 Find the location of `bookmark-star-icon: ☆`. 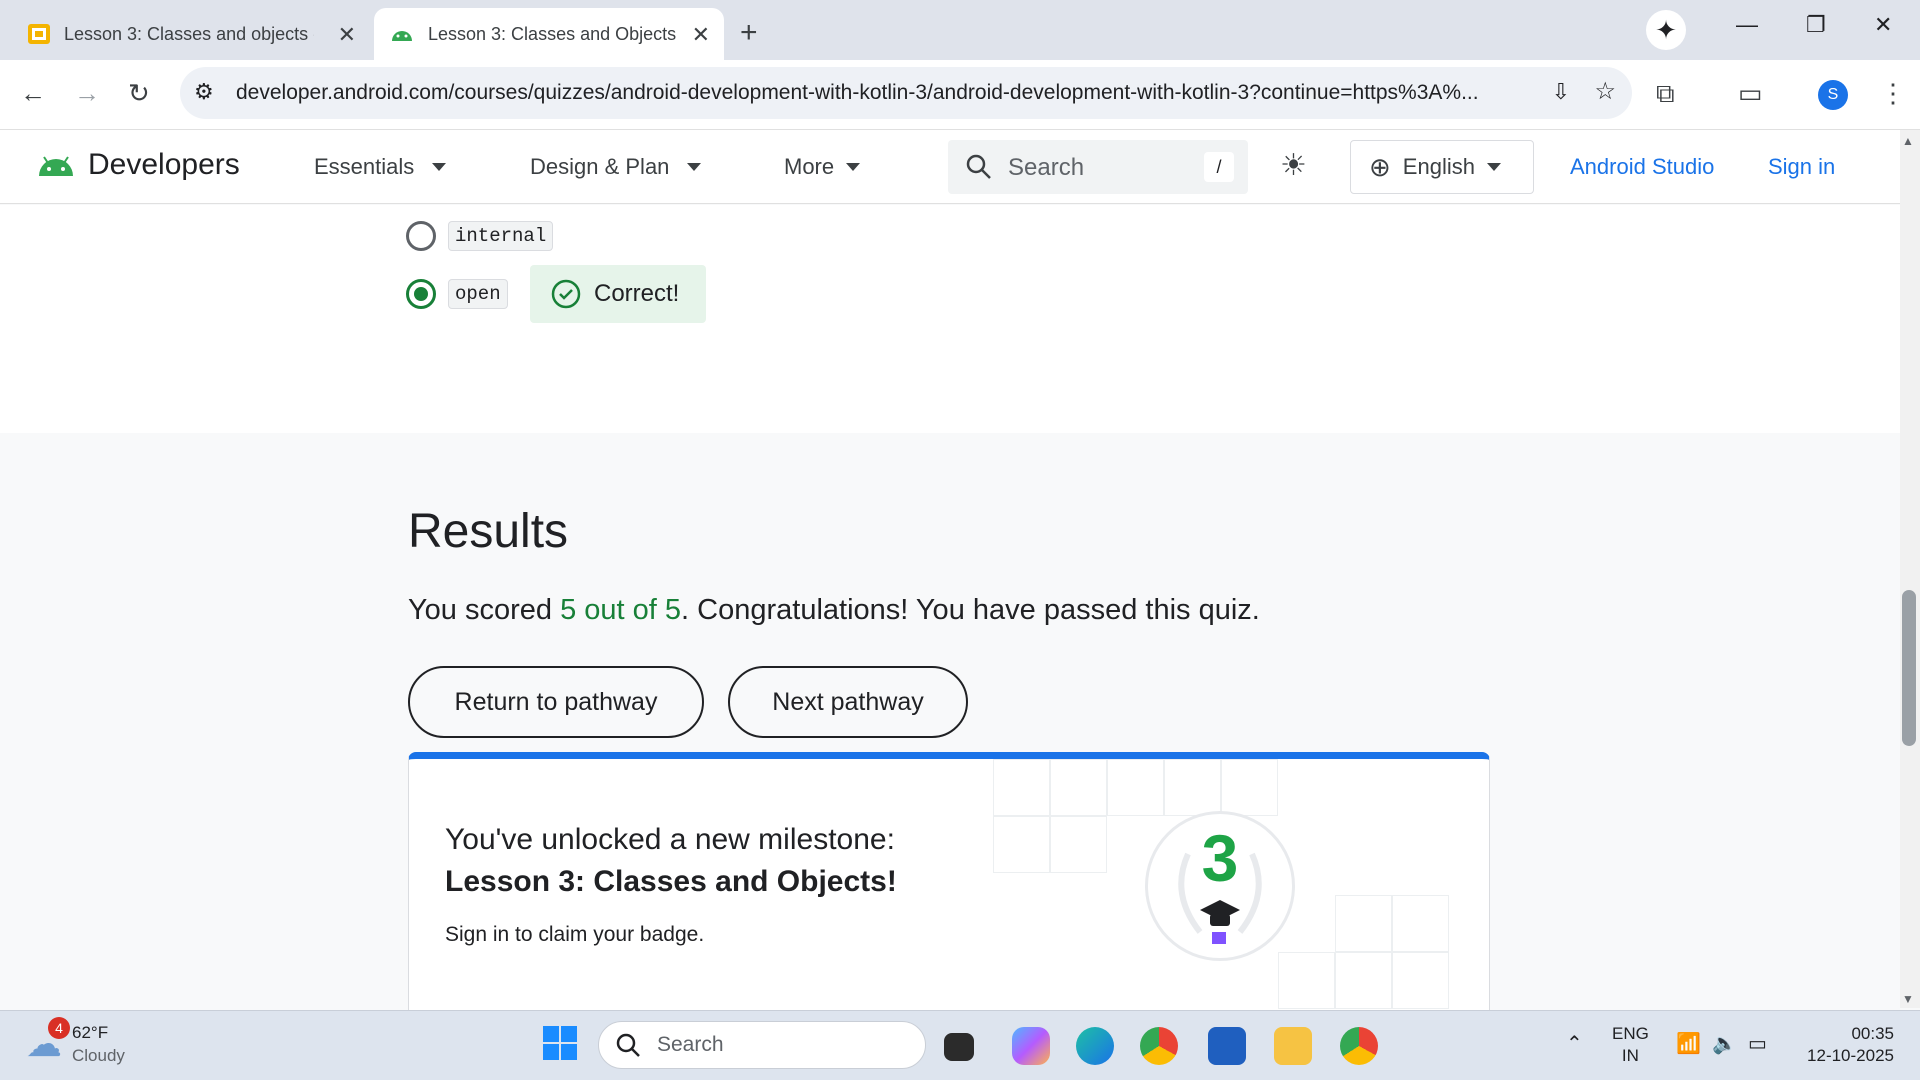

bookmark-star-icon: ☆ is located at coordinates (1605, 91).